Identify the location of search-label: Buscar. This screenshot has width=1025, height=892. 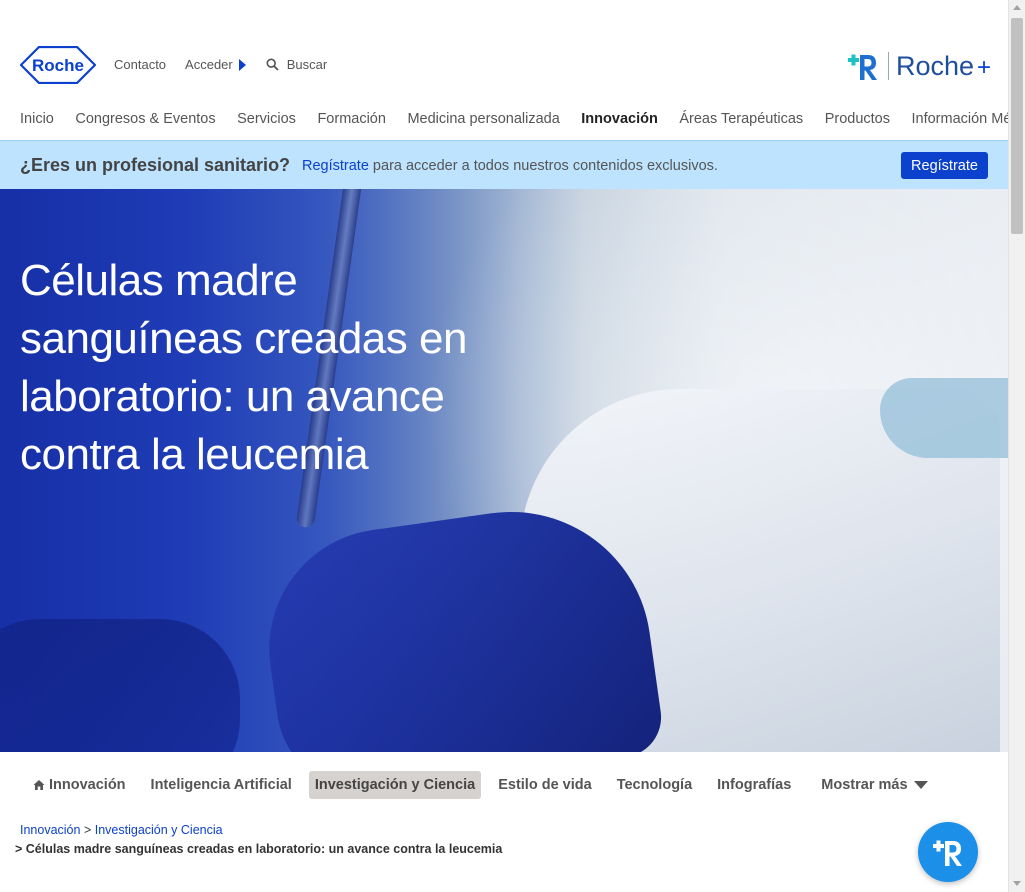
(307, 64).